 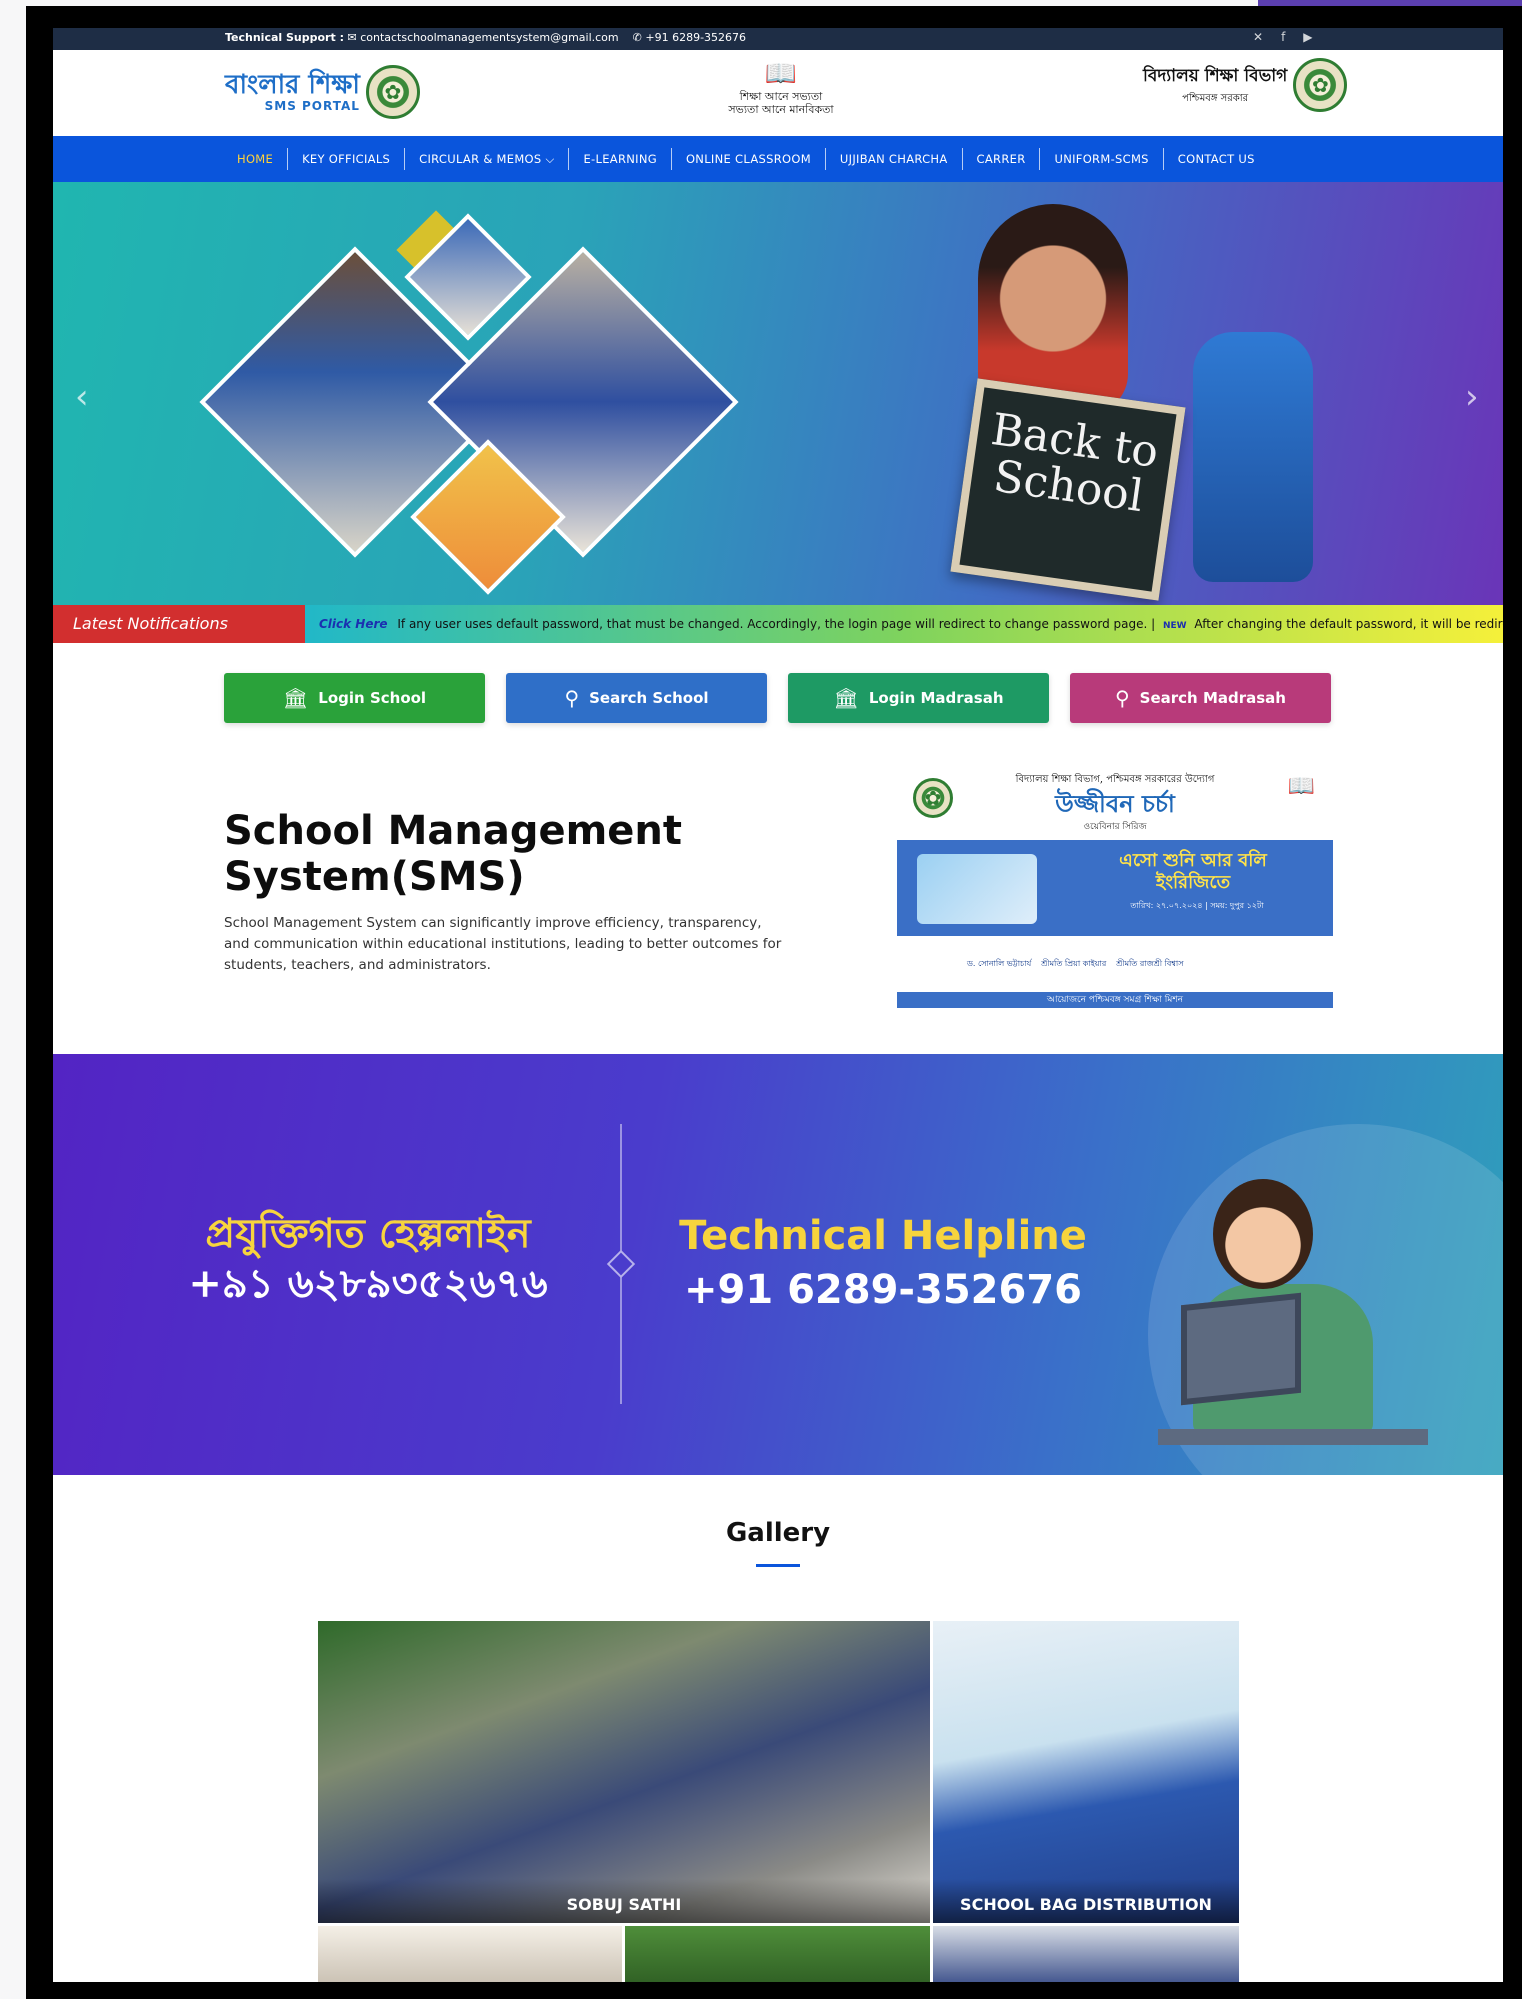 What do you see at coordinates (1115, 827) in the screenshot?
I see `poster-series: ওয়েবিনার সিরিজ` at bounding box center [1115, 827].